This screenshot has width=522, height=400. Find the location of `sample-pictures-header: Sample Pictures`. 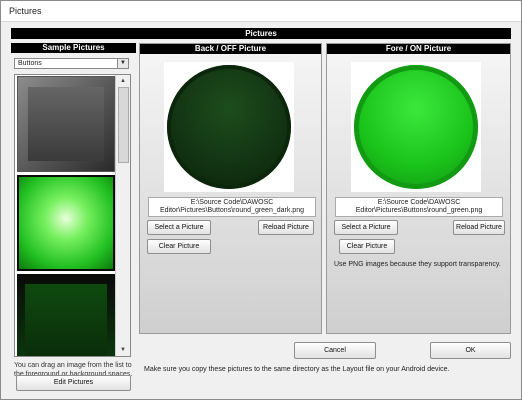

sample-pictures-header: Sample Pictures is located at coordinates (73, 48).